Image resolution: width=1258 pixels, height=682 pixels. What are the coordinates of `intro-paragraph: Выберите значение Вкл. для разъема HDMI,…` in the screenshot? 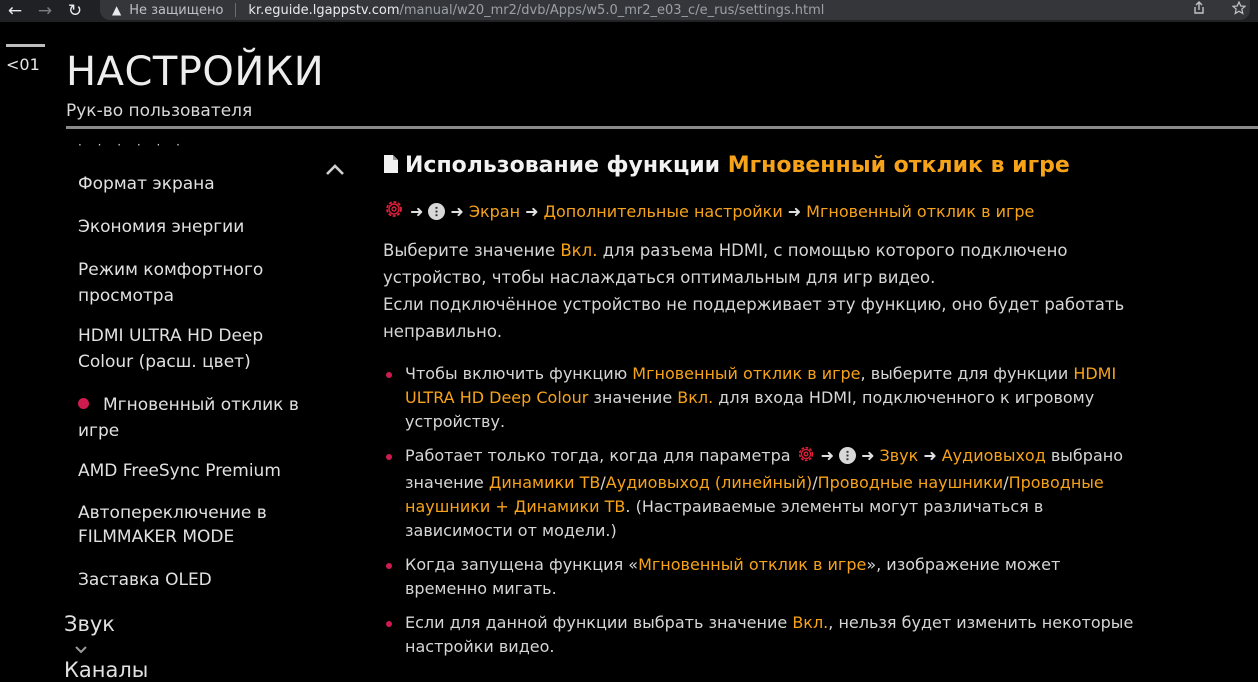 It's located at (763, 264).